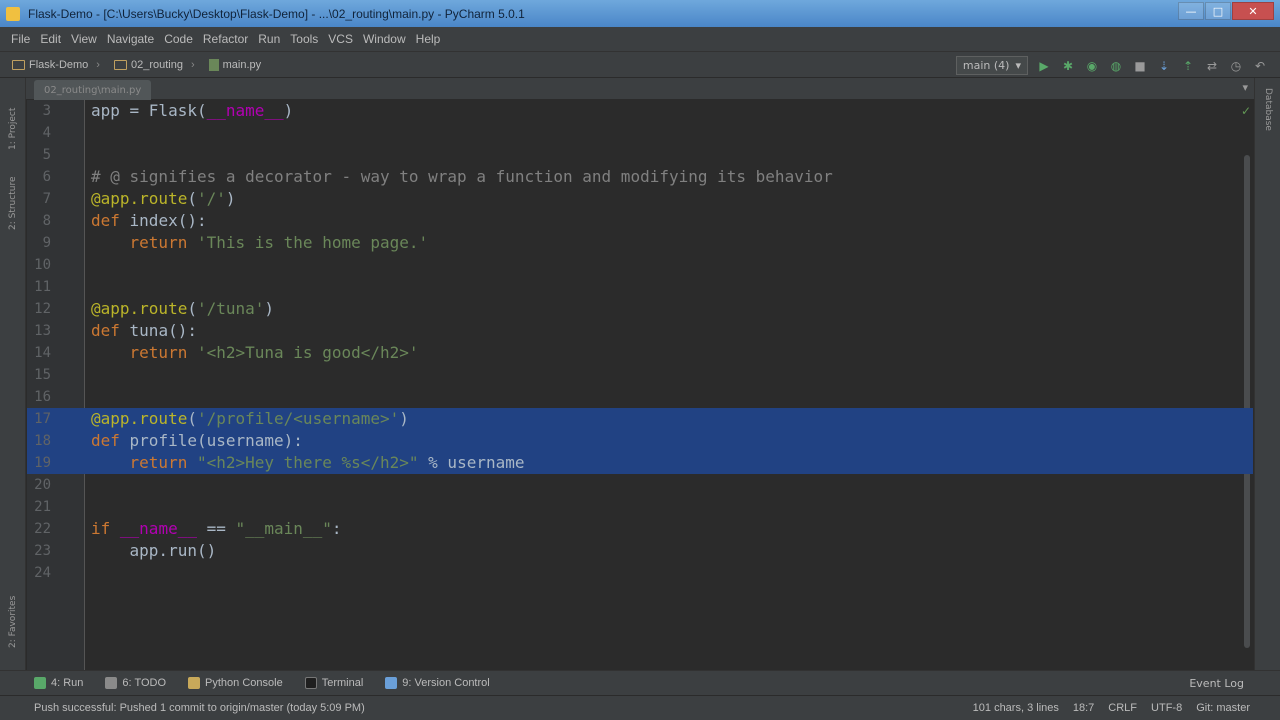 This screenshot has width=1280, height=720. Describe the element at coordinates (986, 65) in the screenshot. I see `run-config-label: main (4)` at that location.